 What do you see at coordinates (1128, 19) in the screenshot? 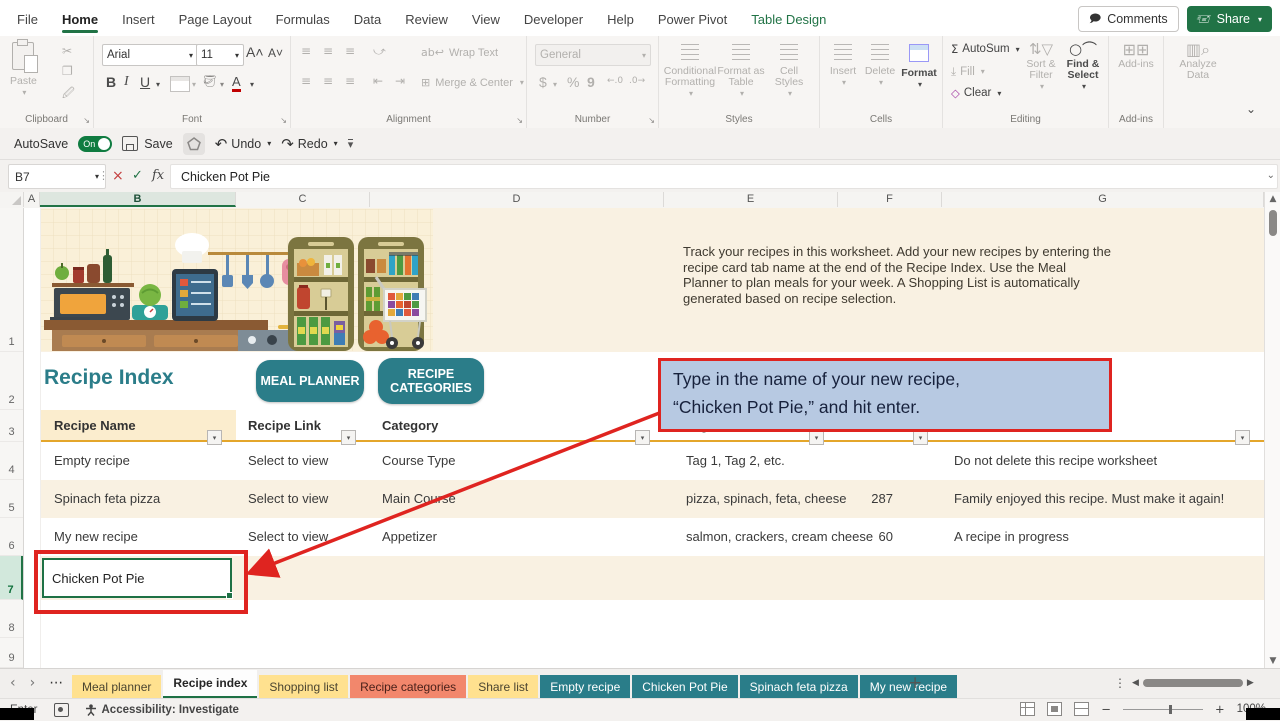
I see `comments-button: 🗩 Comments` at bounding box center [1128, 19].